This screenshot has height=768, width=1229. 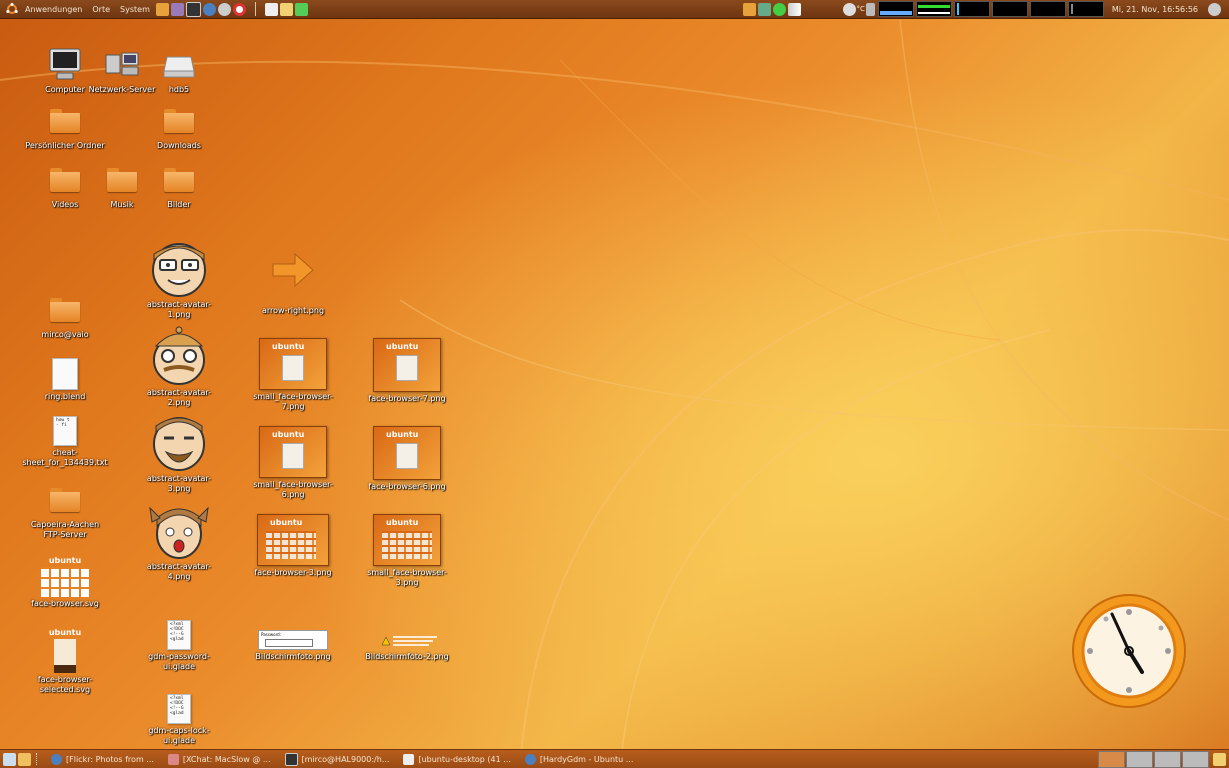 What do you see at coordinates (12, 9) in the screenshot?
I see `ubuntu-logo-icon` at bounding box center [12, 9].